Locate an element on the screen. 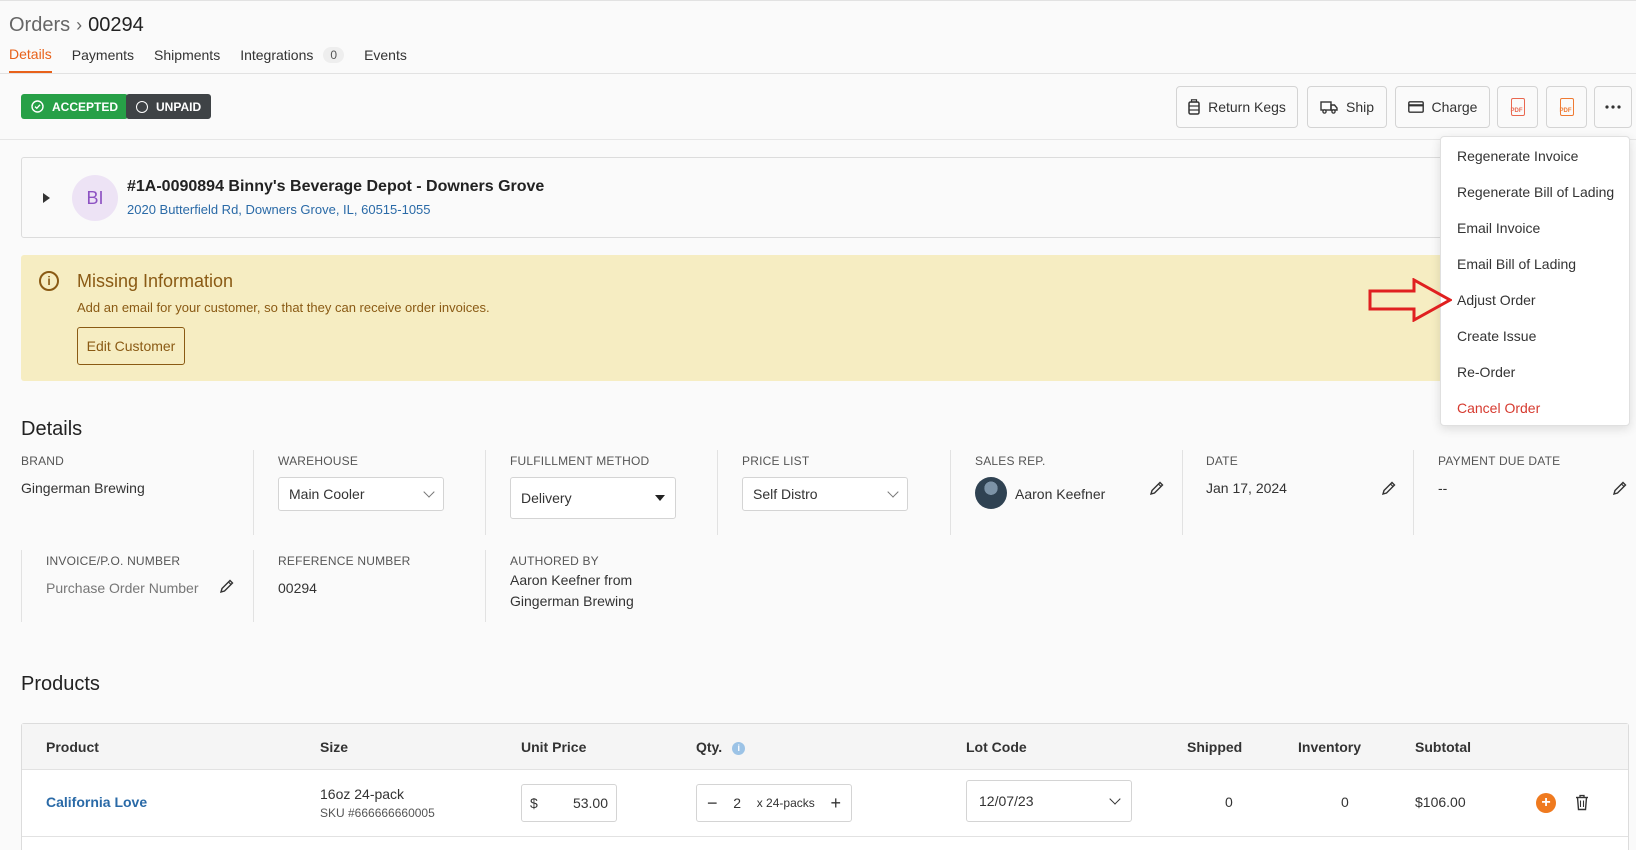 The width and height of the screenshot is (1636, 850). column-header-subtotal: Subtotal is located at coordinates (1443, 747).